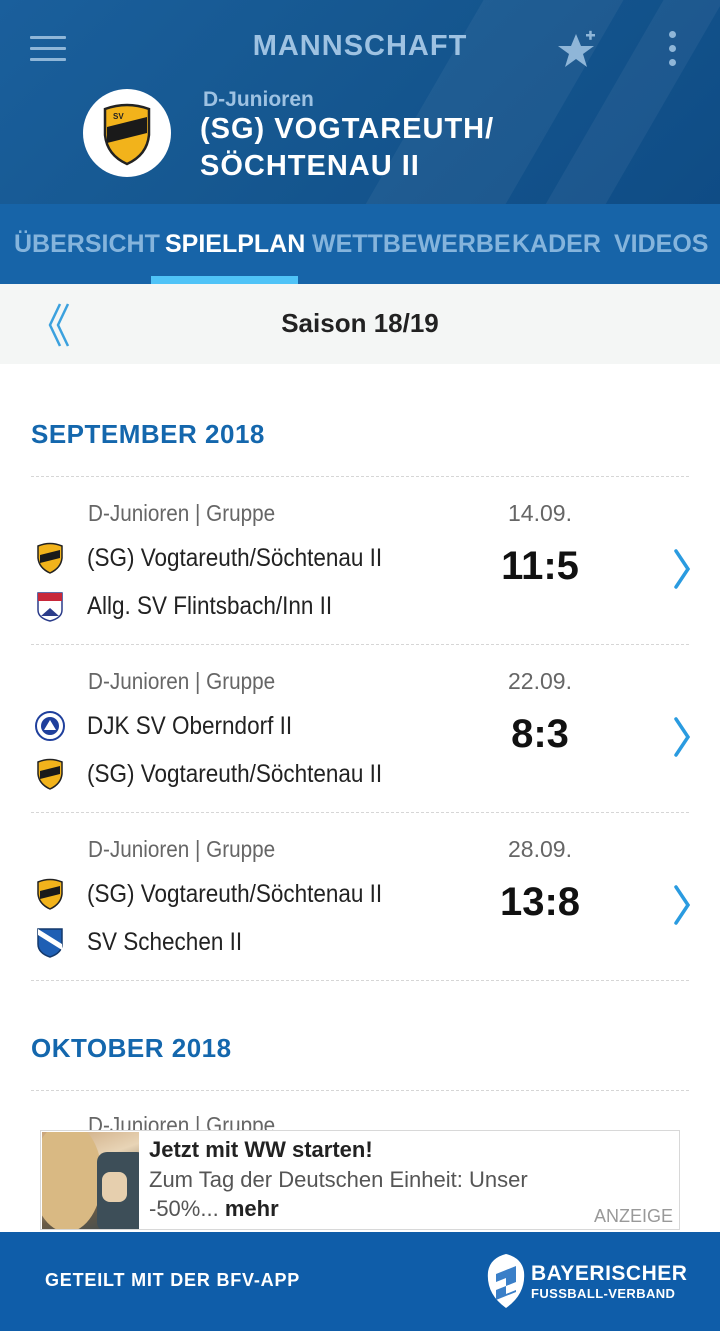 The height and width of the screenshot is (1331, 720). I want to click on home-team: DJK SV Oberndorf II, so click(190, 726).